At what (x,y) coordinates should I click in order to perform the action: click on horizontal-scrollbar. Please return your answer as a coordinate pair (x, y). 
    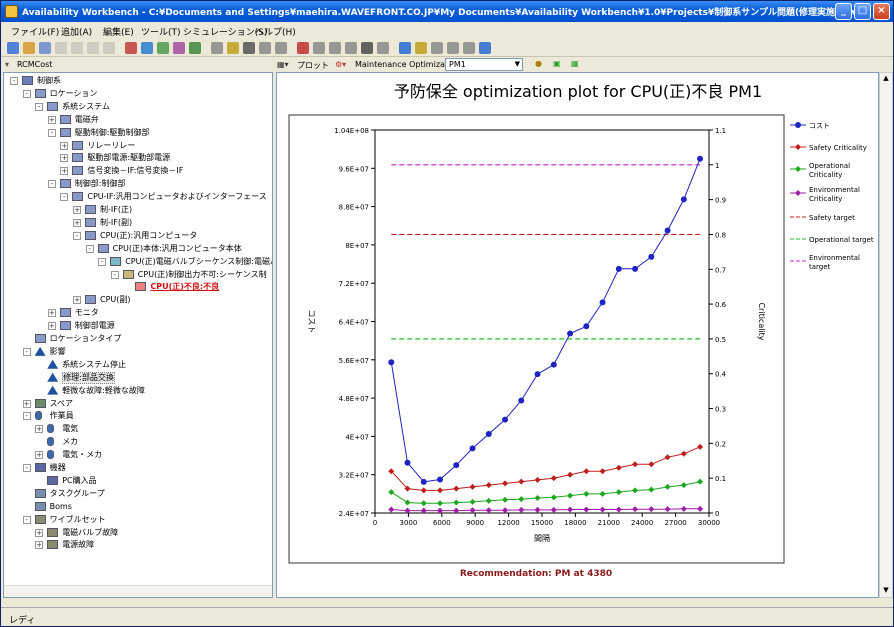
    Looking at the image, I should click on (138, 591).